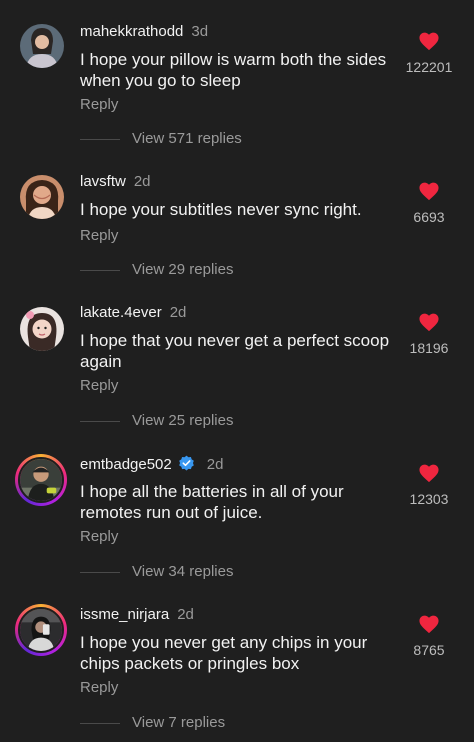  What do you see at coordinates (429, 67) in the screenshot?
I see `like-count: 122201` at bounding box center [429, 67].